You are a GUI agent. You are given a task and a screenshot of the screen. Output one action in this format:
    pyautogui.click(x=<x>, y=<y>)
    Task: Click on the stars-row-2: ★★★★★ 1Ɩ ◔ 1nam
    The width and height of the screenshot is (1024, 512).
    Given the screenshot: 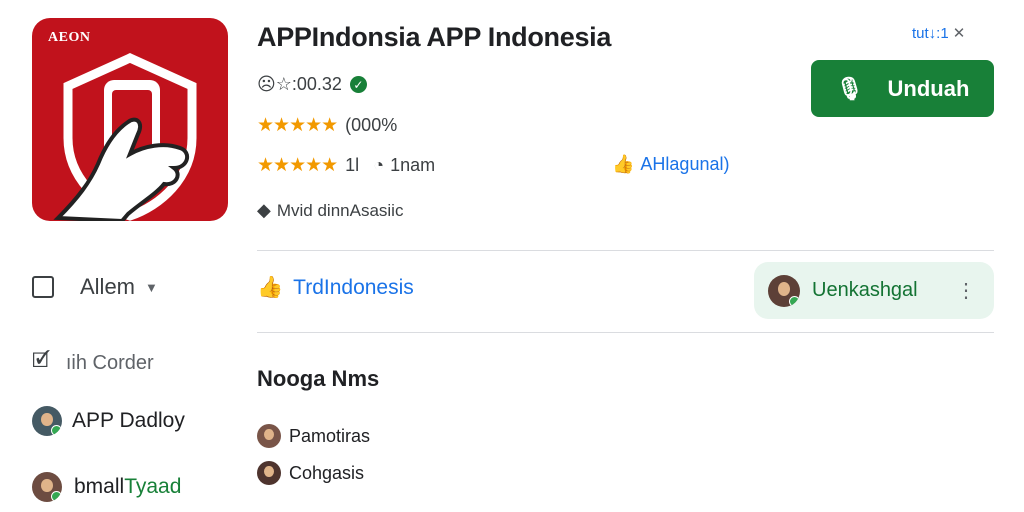 What is the action you would take?
    pyautogui.click(x=346, y=165)
    